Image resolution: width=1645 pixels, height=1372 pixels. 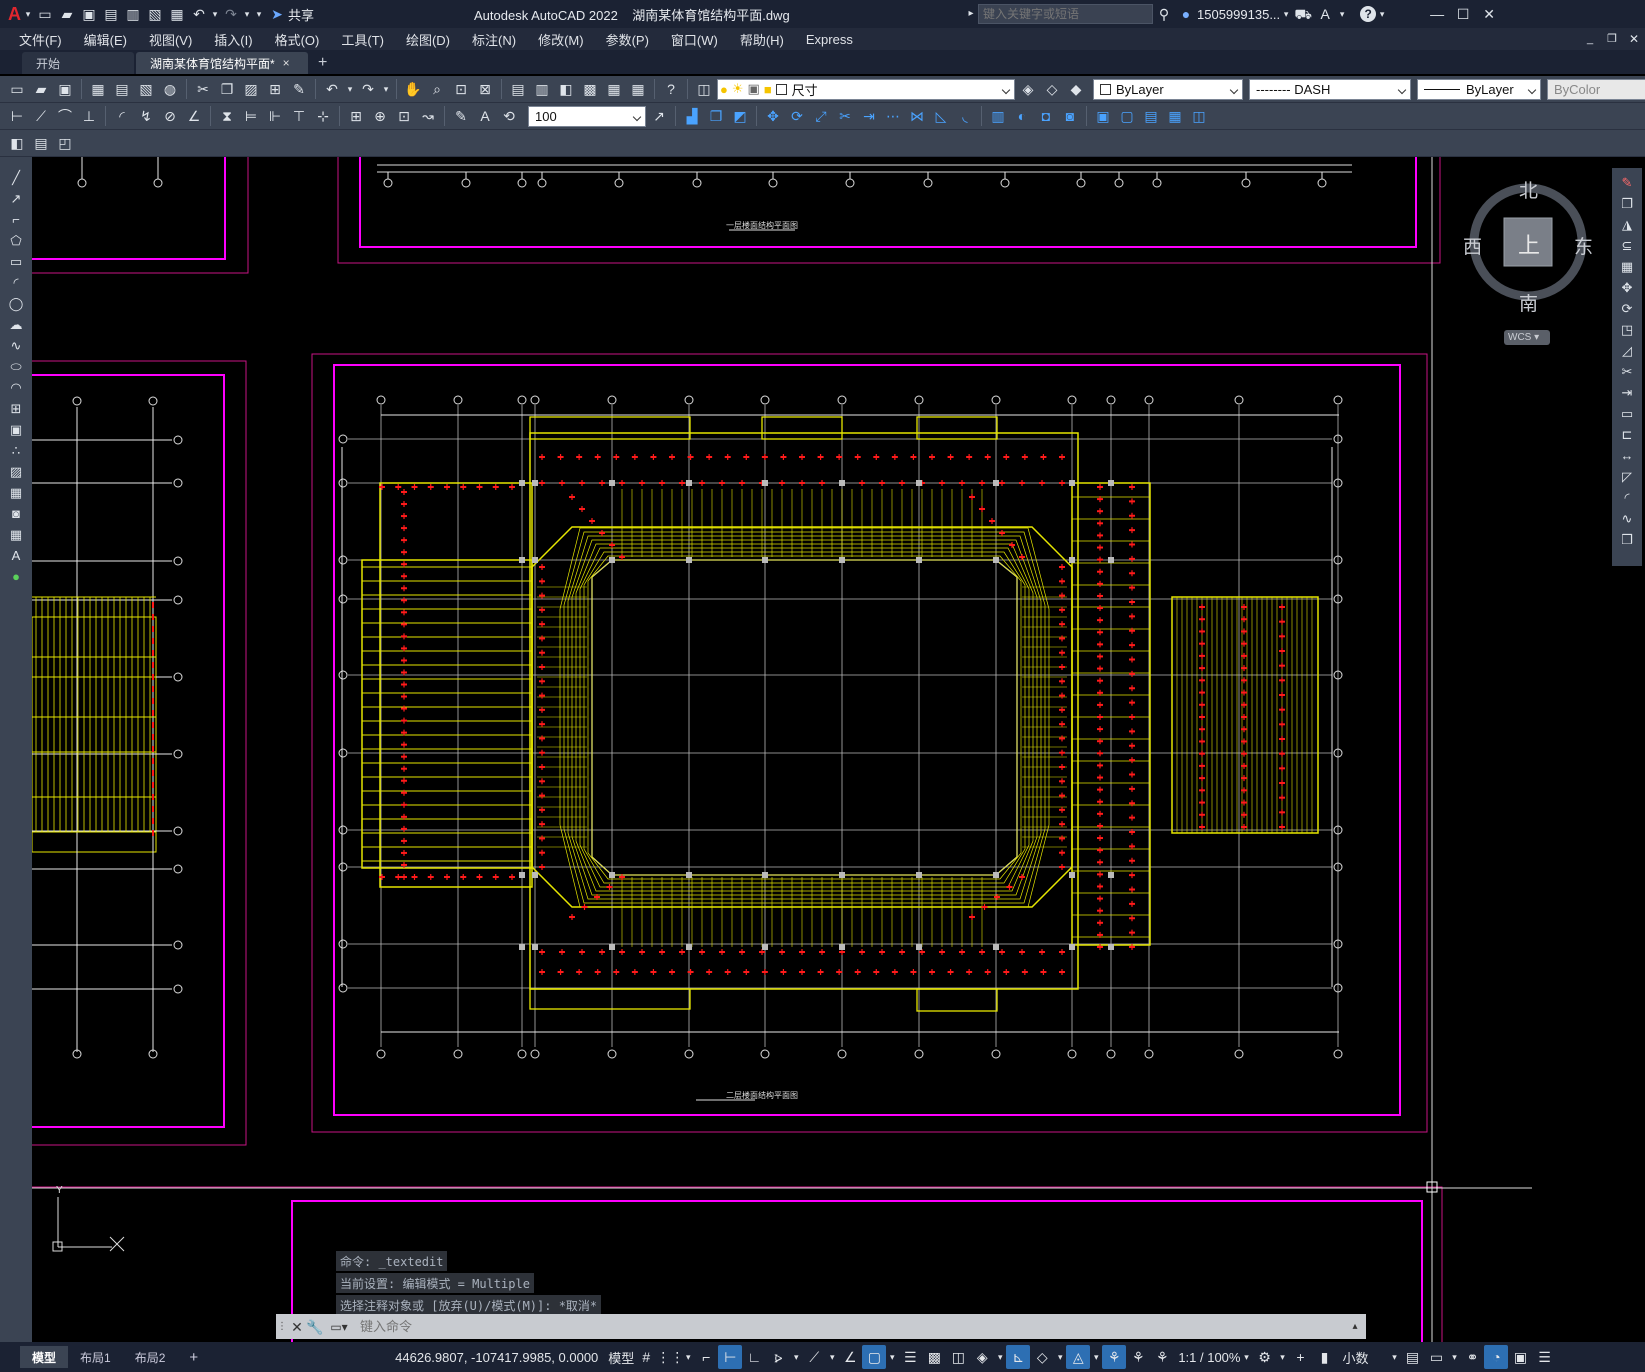 What do you see at coordinates (1394, 1357) in the screenshot?
I see `units-dropdown-icon: ▾` at bounding box center [1394, 1357].